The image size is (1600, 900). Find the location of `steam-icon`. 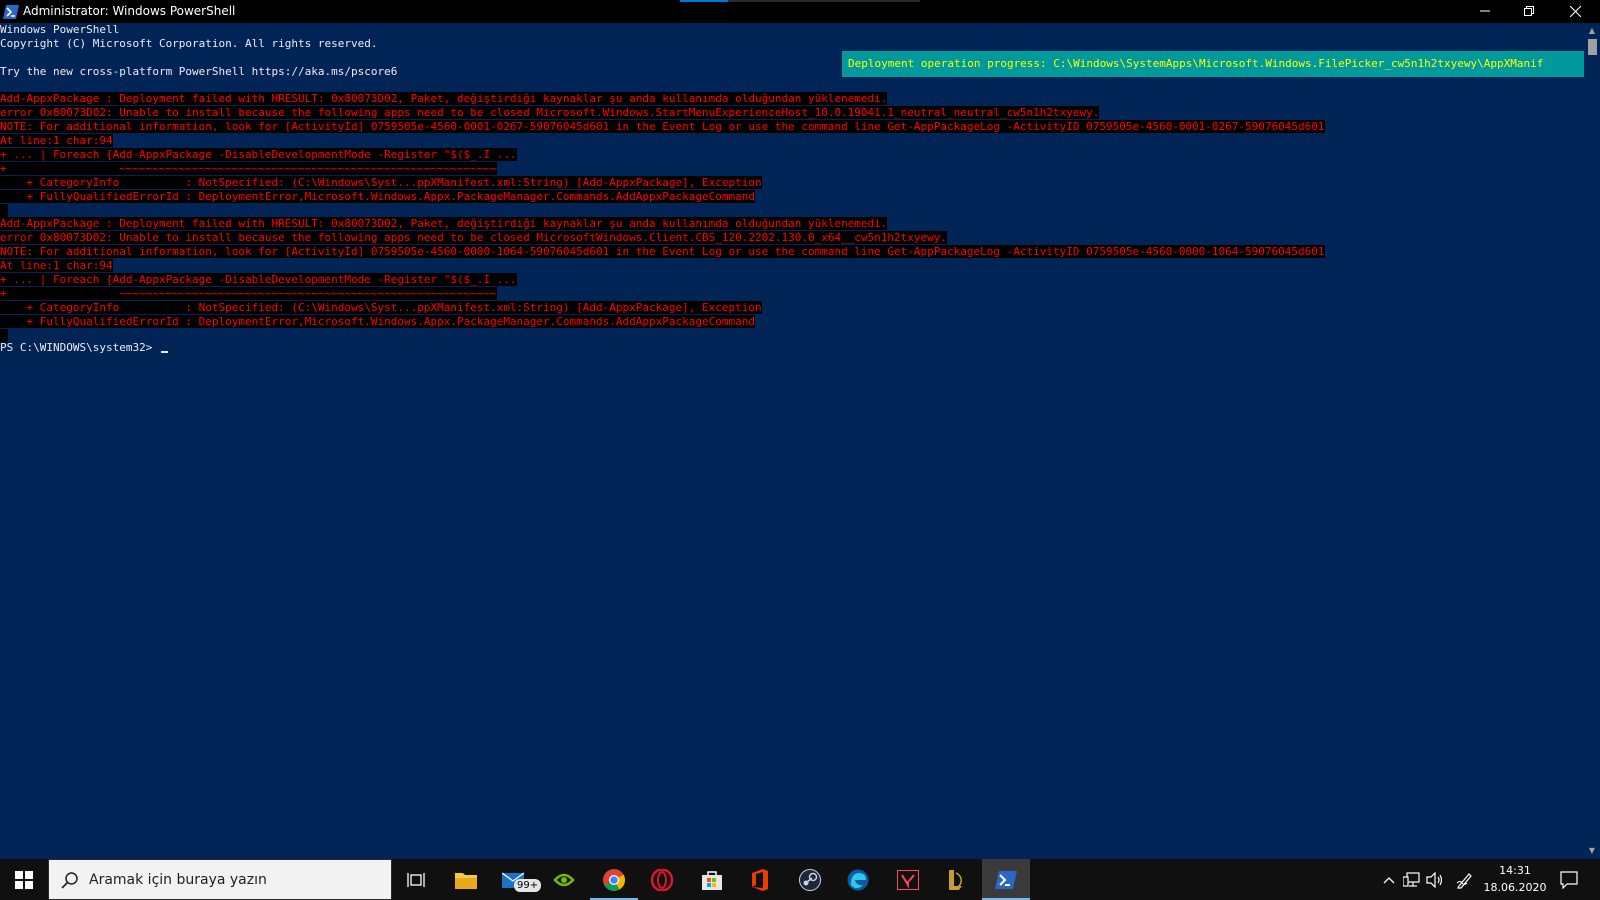

steam-icon is located at coordinates (810, 879).